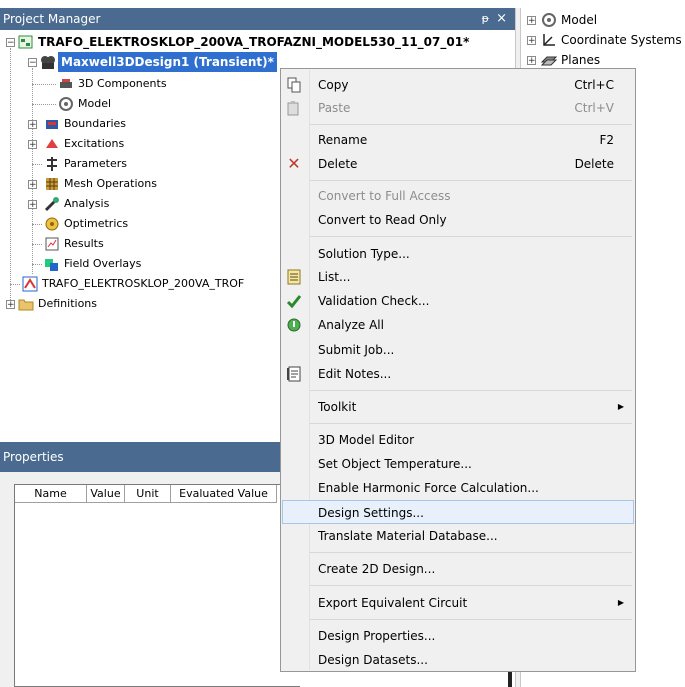 This screenshot has height=687, width=685. What do you see at coordinates (294, 108) in the screenshot?
I see `paste-icon` at bounding box center [294, 108].